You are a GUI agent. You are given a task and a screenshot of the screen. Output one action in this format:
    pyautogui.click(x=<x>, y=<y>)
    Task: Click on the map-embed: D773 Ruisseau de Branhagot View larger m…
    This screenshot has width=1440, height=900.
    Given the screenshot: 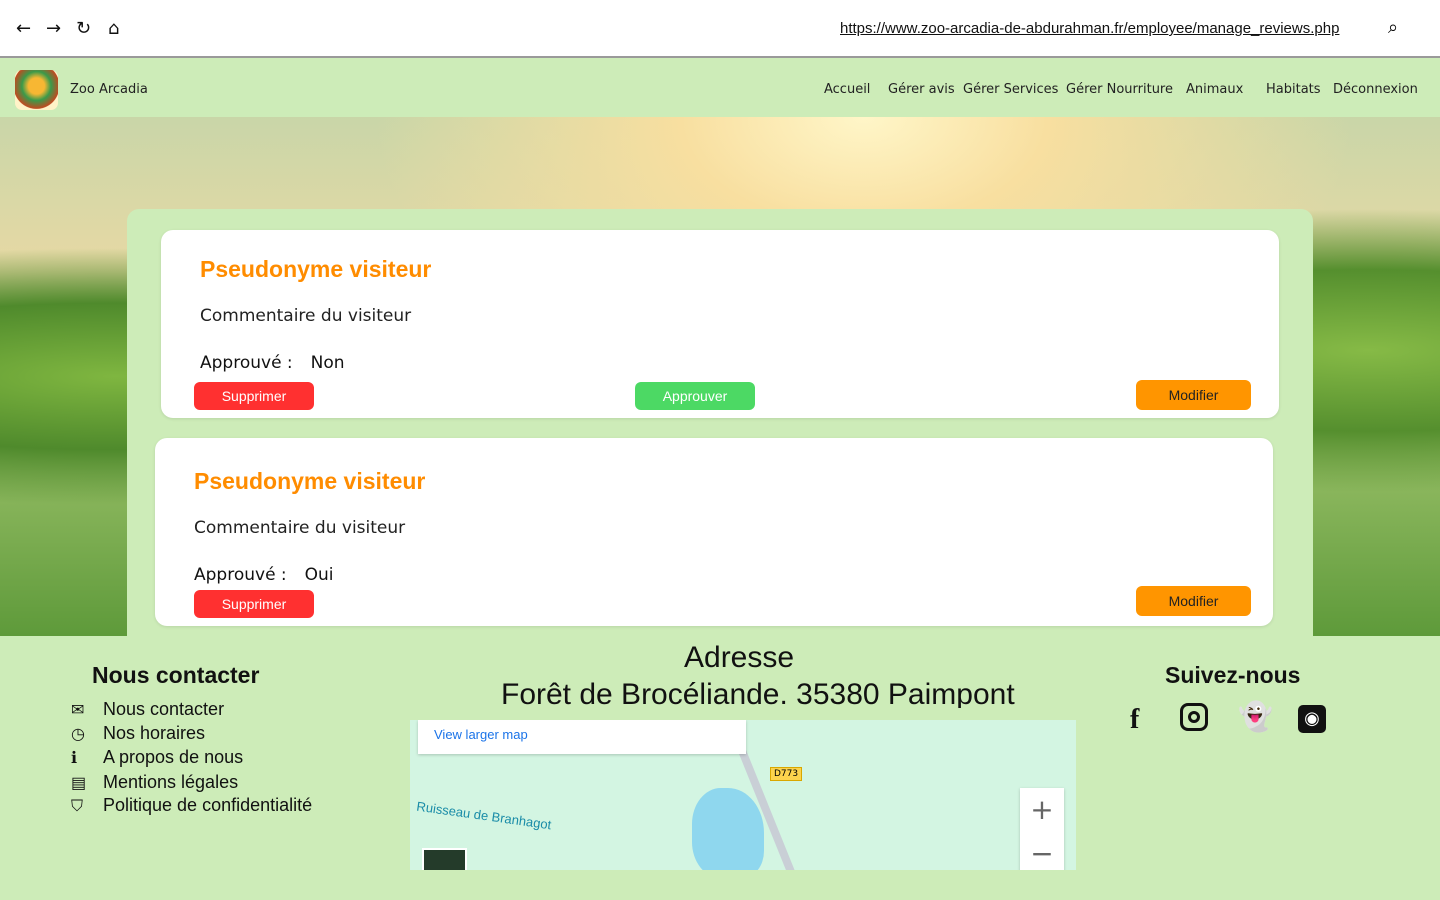 What is the action you would take?
    pyautogui.click(x=743, y=795)
    